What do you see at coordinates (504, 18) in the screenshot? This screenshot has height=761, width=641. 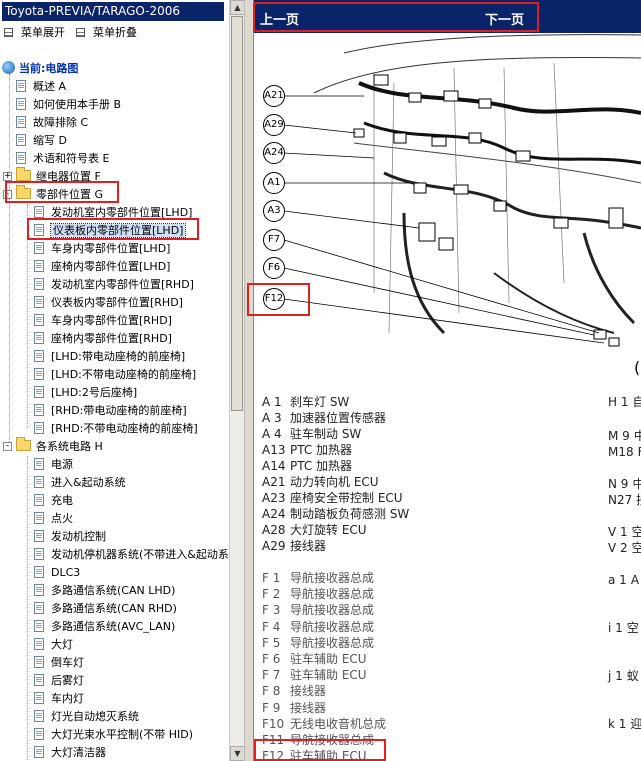 I see `next-page-link: 下一页` at bounding box center [504, 18].